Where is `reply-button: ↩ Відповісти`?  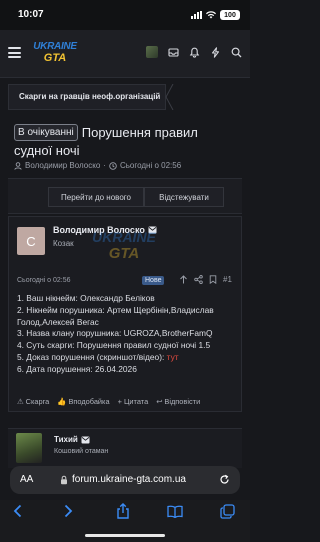 reply-button: ↩ Відповісти is located at coordinates (178, 401).